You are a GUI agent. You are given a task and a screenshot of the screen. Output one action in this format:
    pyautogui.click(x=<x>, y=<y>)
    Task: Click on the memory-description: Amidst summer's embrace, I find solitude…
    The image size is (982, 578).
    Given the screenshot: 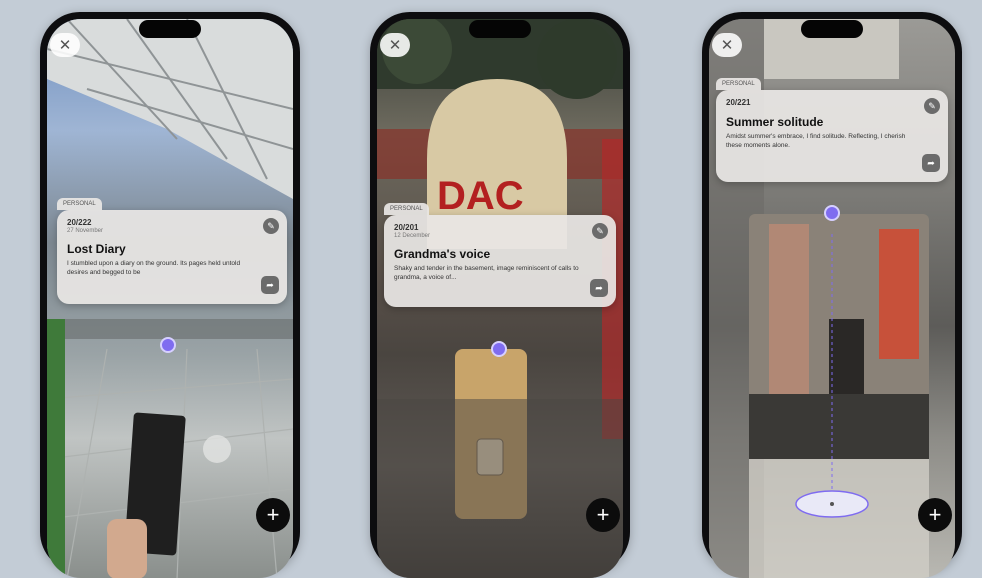 What is the action you would take?
    pyautogui.click(x=816, y=141)
    